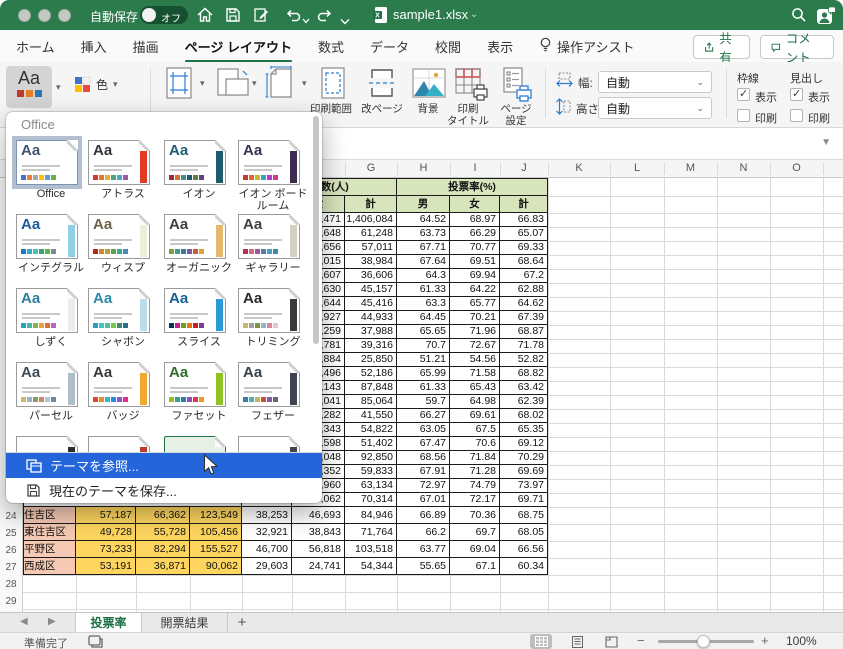  Describe the element at coordinates (524, 515) in the screenshot. I see `sheet-cell: 68.75` at that location.